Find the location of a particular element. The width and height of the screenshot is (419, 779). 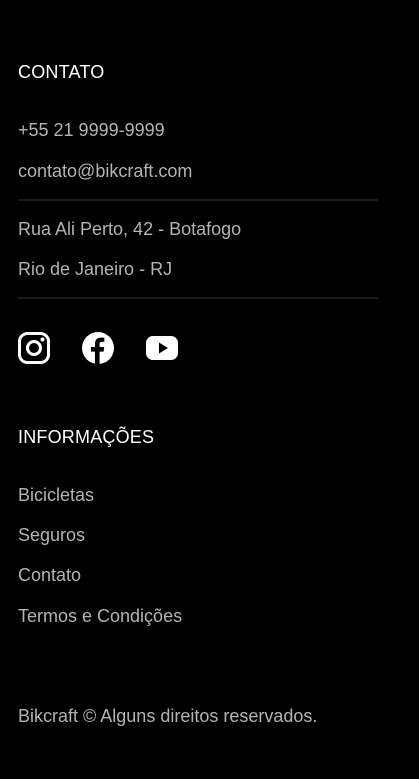

address-street: Rua Ali Perto, 42 - Botafogo is located at coordinates (130, 229).